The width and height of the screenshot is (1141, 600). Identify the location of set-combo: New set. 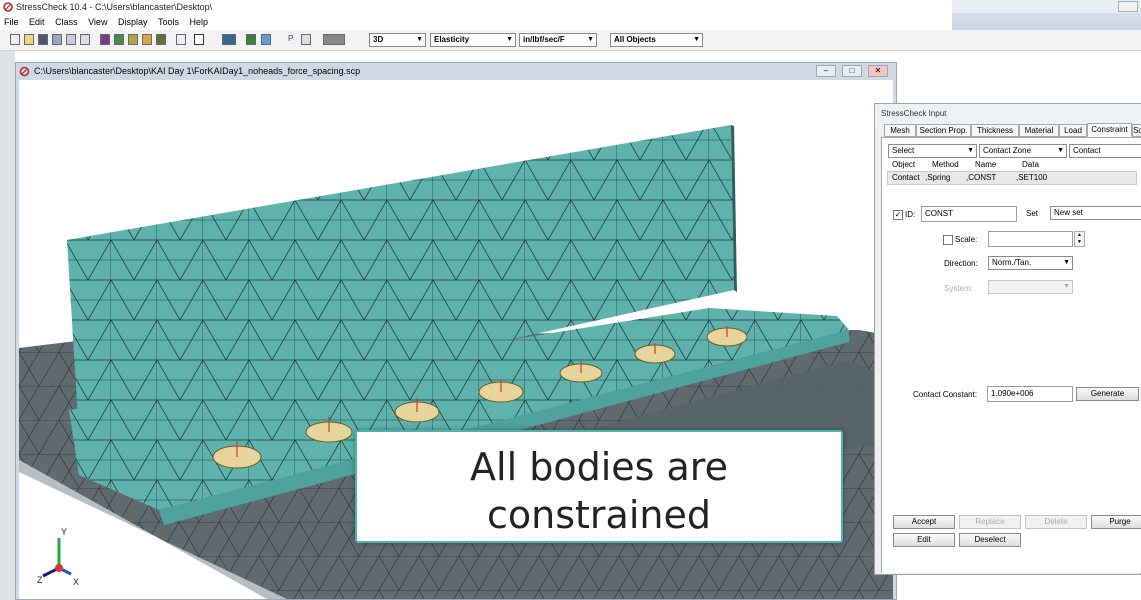
(1095, 213).